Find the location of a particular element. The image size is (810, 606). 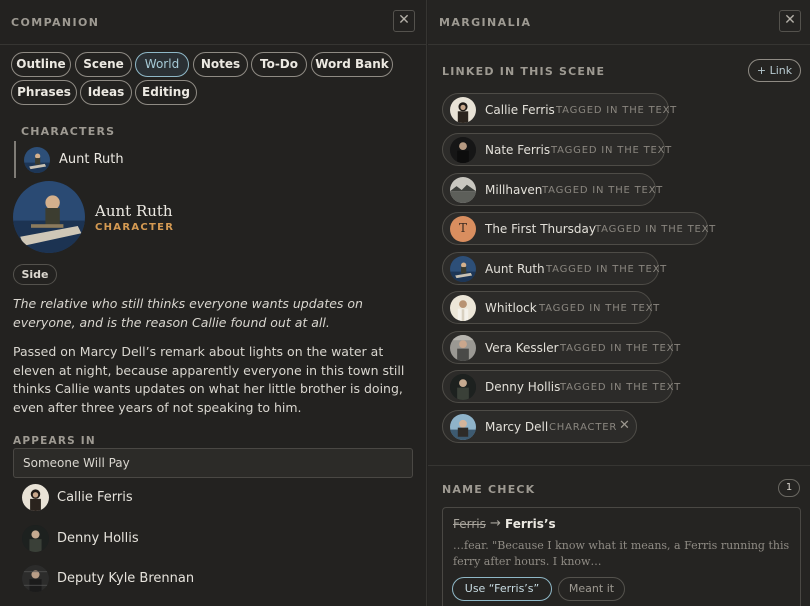

companion-close-button: ✕ is located at coordinates (404, 21).